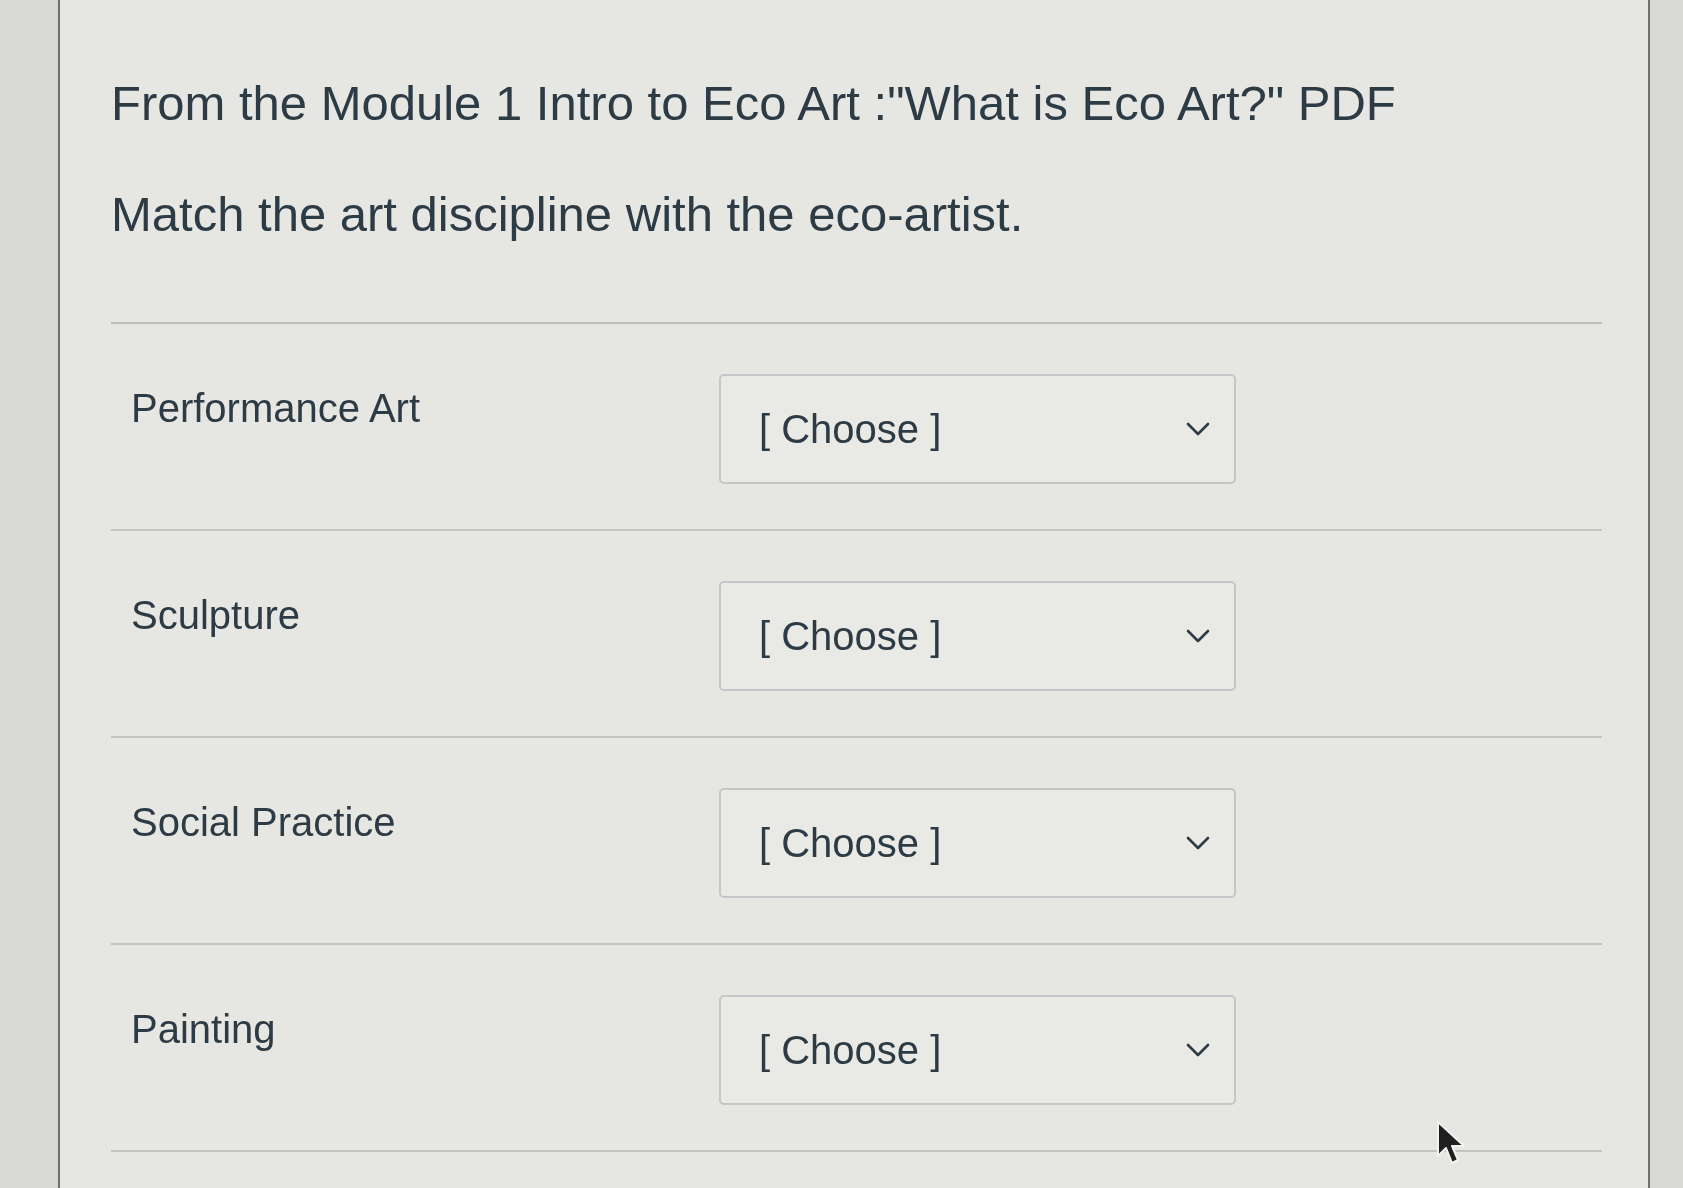 The height and width of the screenshot is (1188, 1683). What do you see at coordinates (1451, 1143) in the screenshot?
I see `mouse-pointer-icon` at bounding box center [1451, 1143].